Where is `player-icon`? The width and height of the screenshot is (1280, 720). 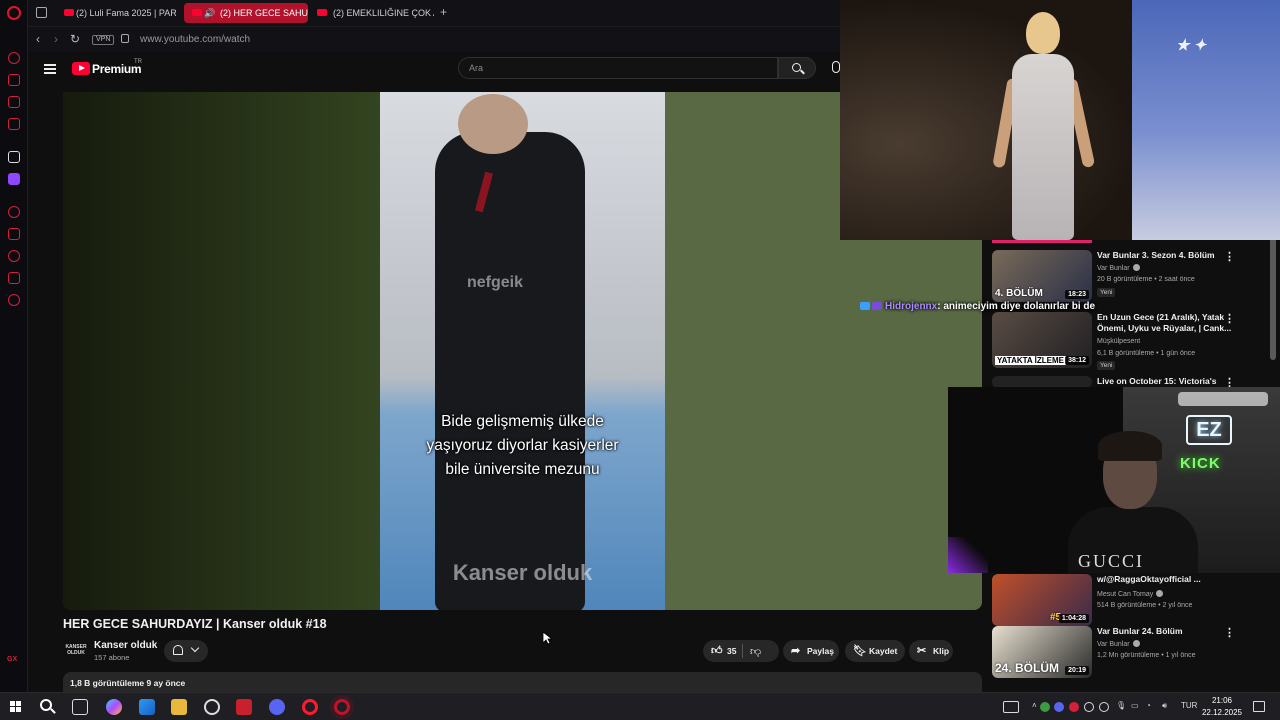
player-icon is located at coordinates (14, 212).